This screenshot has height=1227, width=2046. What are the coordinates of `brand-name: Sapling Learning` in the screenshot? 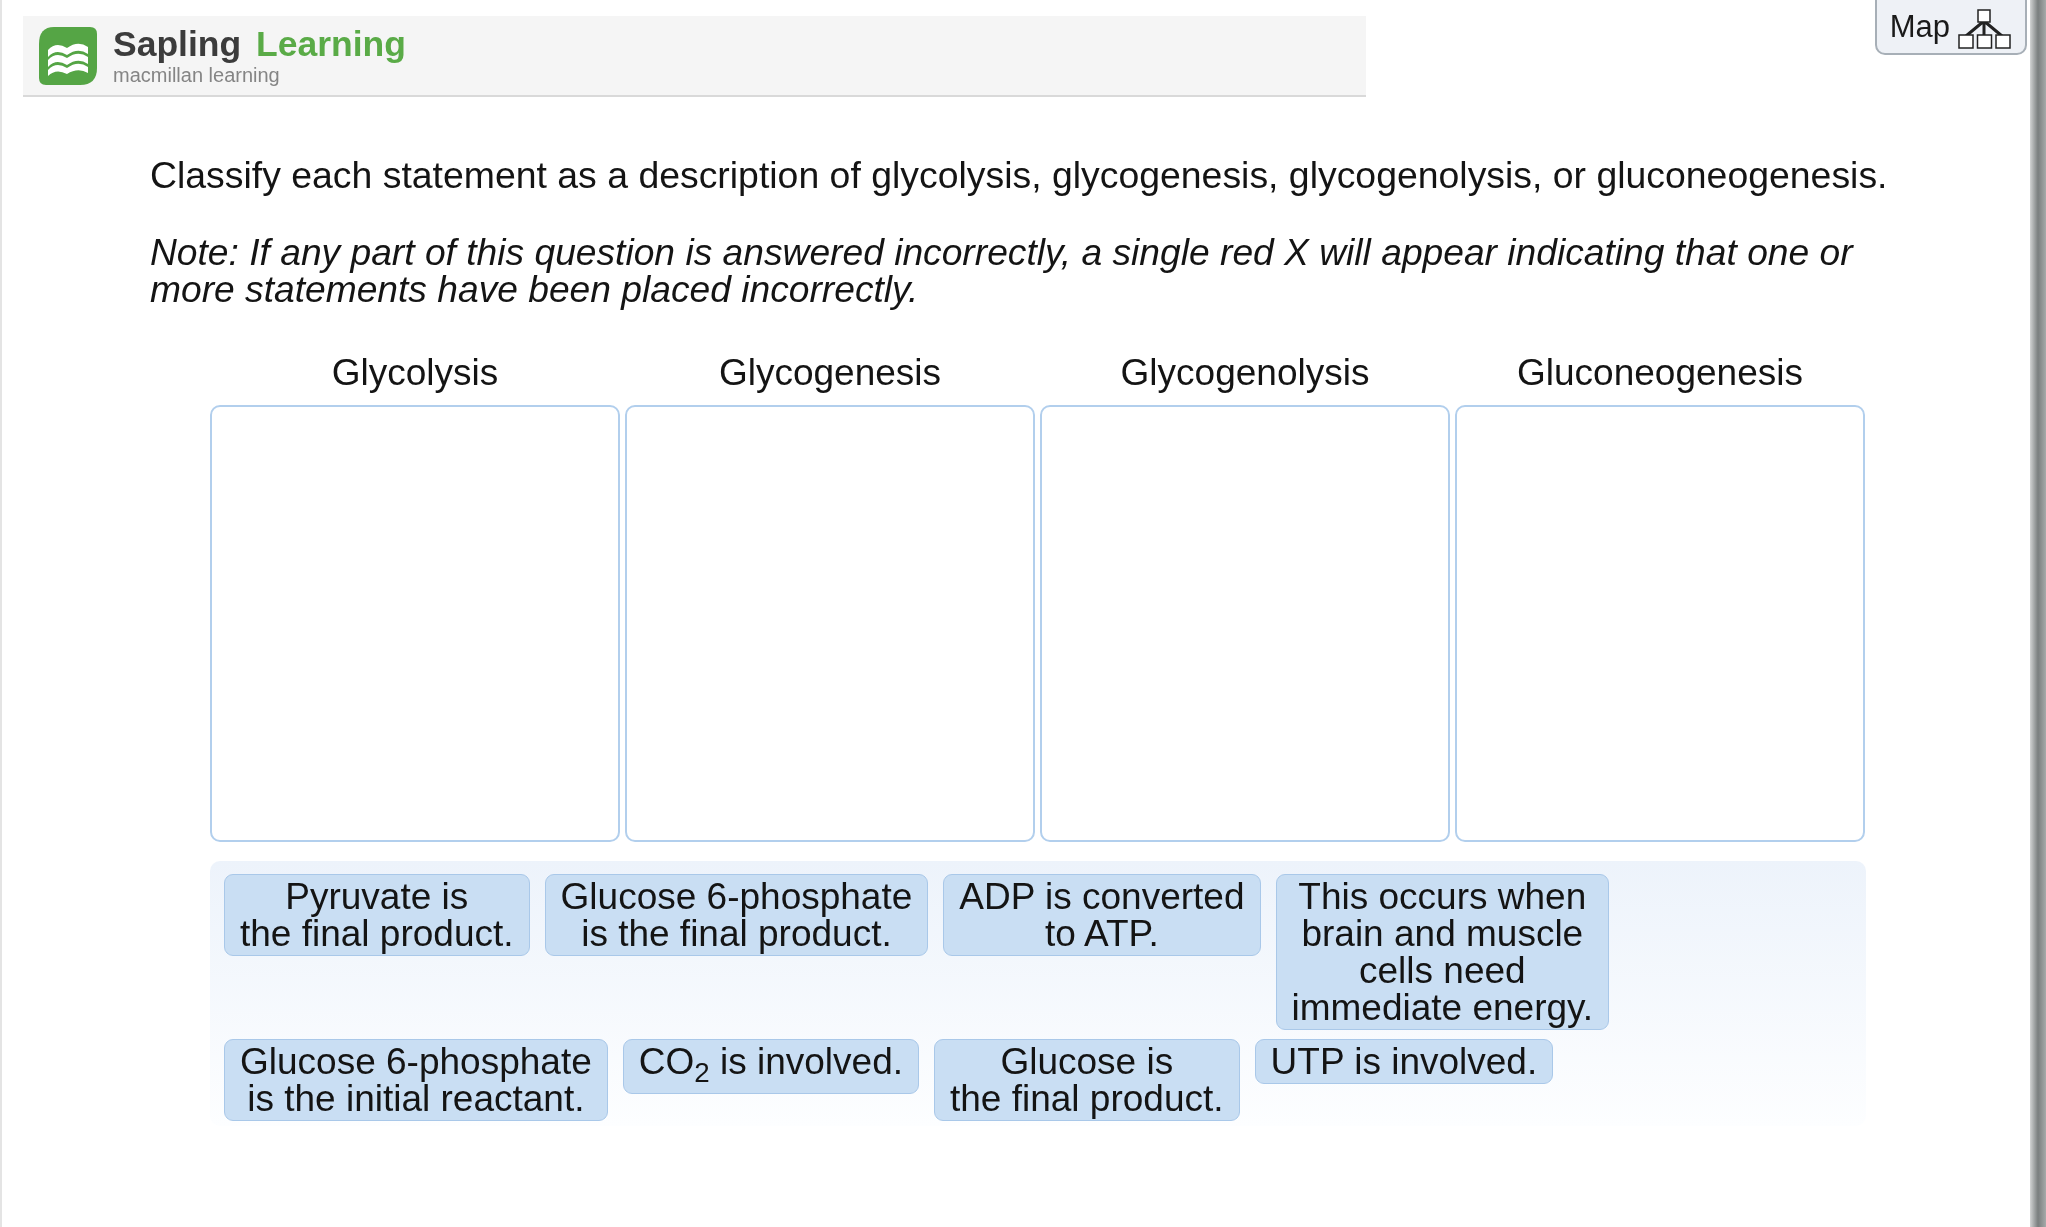 It's located at (259, 43).